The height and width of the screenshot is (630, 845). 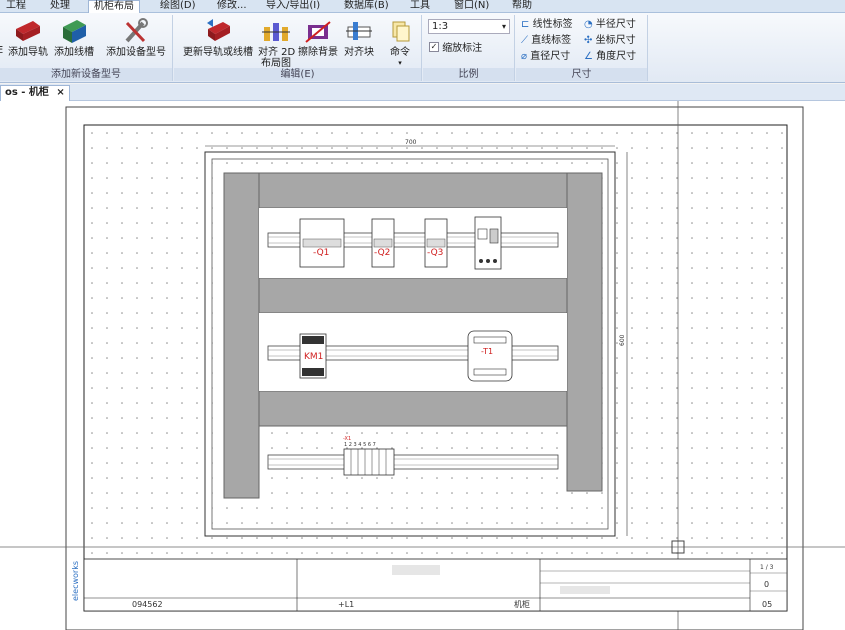 I want to click on breaker-q2: -Q2, so click(x=383, y=243).